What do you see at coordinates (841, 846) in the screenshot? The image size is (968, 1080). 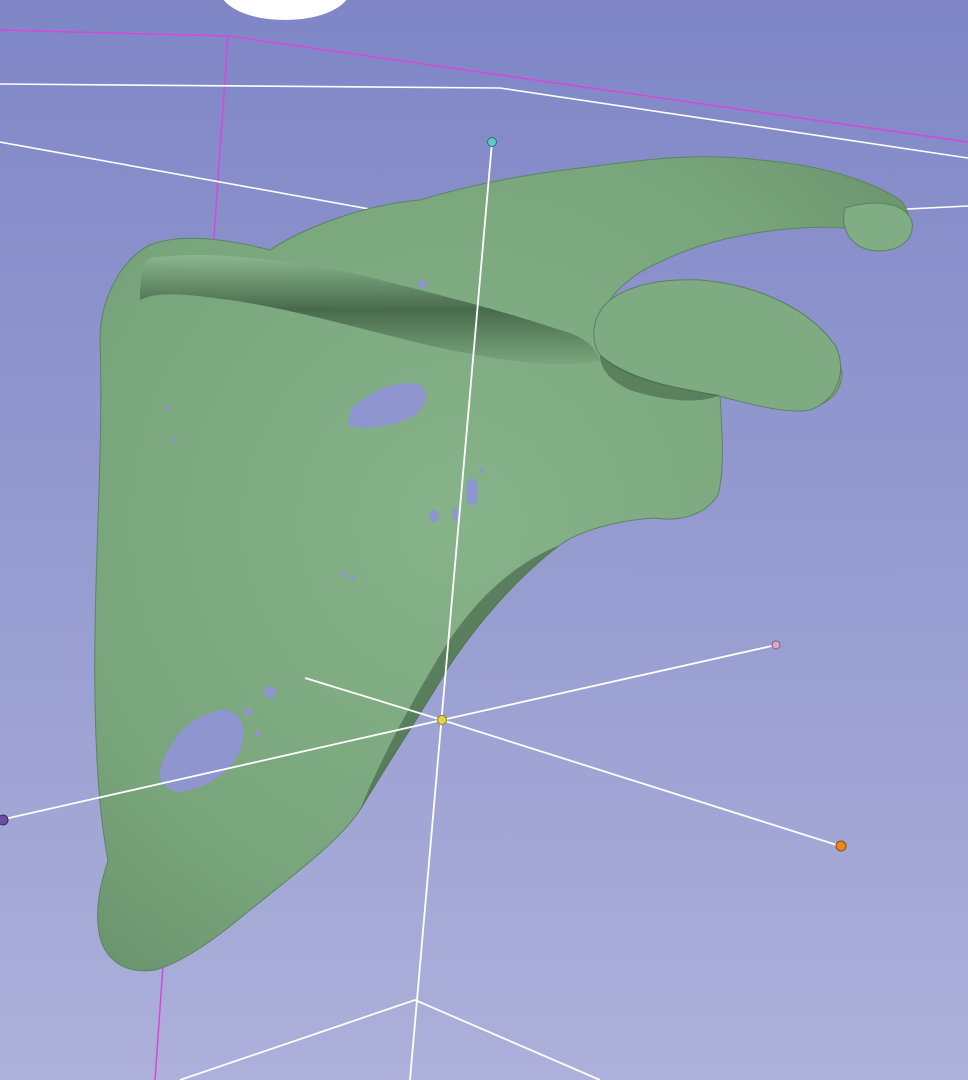 I see `marker-orange` at bounding box center [841, 846].